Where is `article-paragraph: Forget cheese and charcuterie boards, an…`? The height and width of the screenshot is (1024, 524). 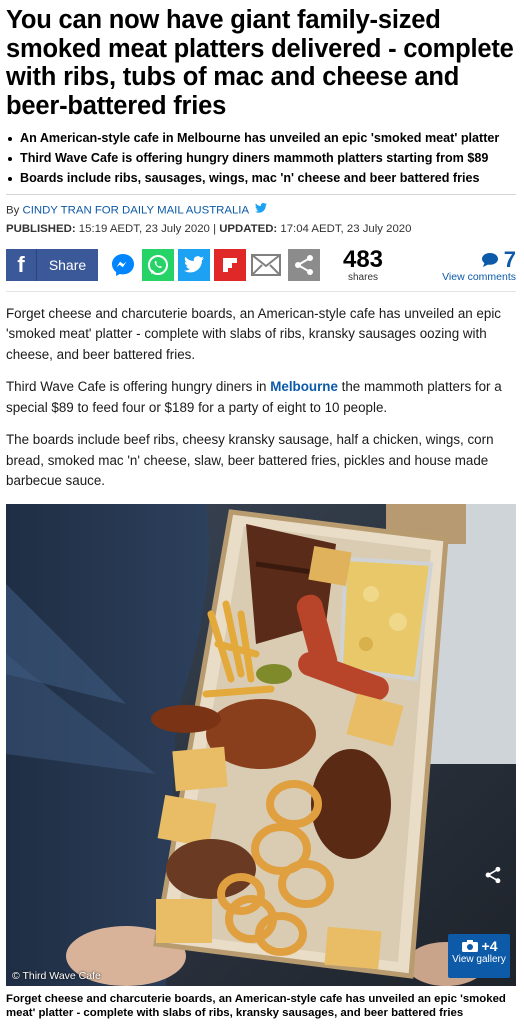
article-paragraph: Forget cheese and charcuterie boards, an… is located at coordinates (253, 333).